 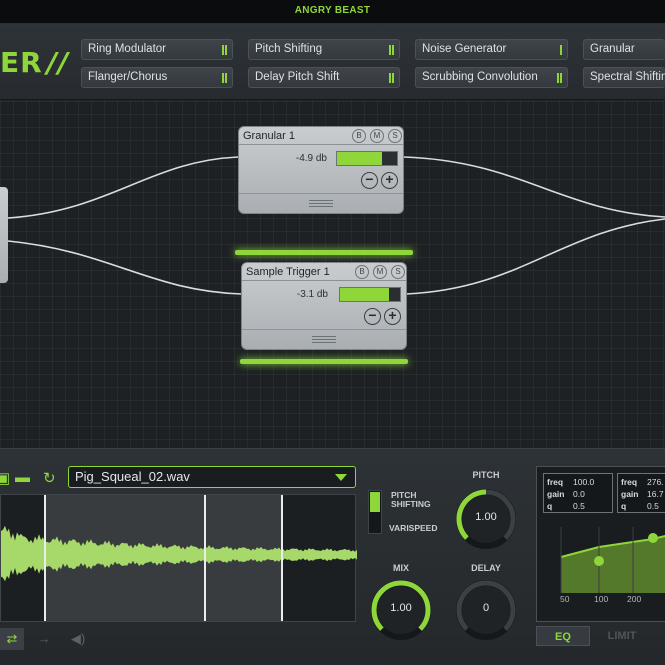 I want to click on tab-eq: EQ, so click(x=563, y=636).